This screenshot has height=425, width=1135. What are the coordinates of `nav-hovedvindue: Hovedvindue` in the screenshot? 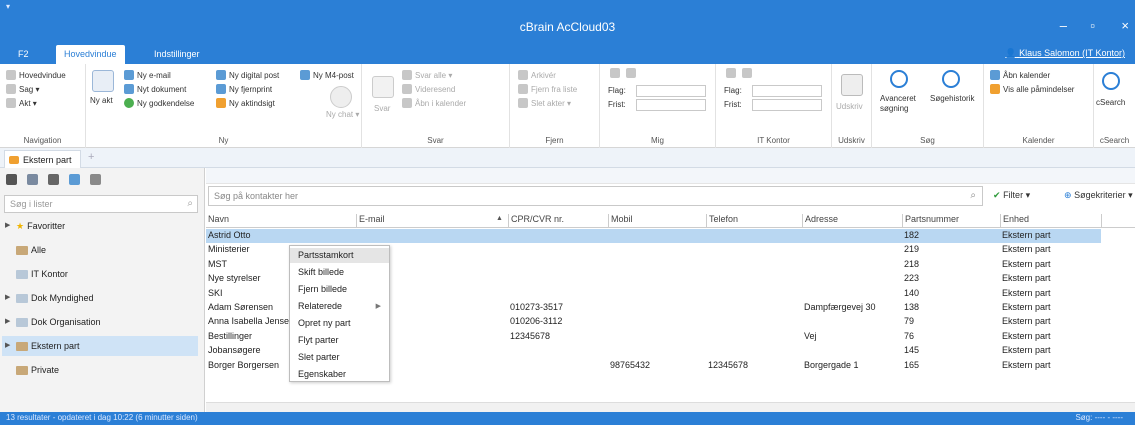 It's located at (36, 75).